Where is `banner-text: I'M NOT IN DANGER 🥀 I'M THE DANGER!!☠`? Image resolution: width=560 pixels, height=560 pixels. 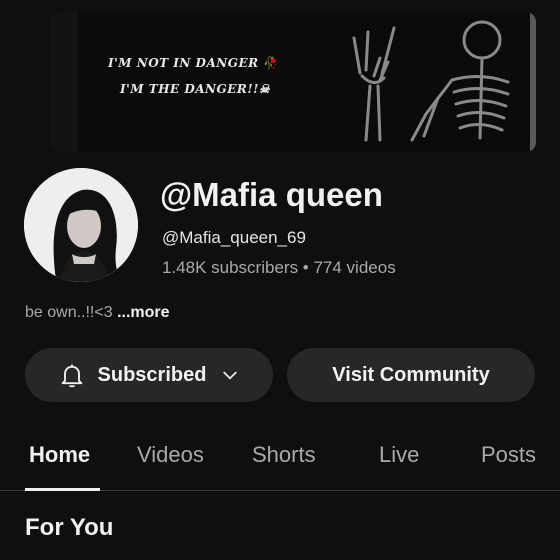
banner-text: I'M NOT IN DANGER 🥀 I'M THE DANGER!!☠ is located at coordinates (193, 76).